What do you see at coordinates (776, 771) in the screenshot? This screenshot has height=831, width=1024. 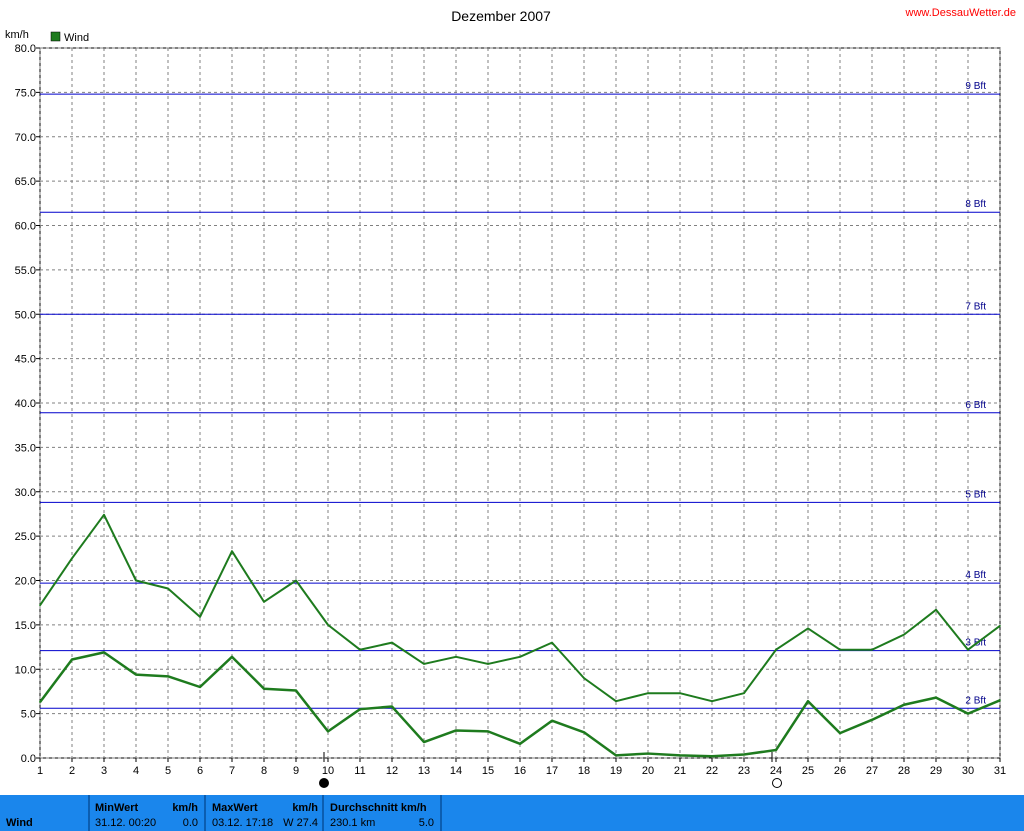 I see `x-tick-label: 24` at bounding box center [776, 771].